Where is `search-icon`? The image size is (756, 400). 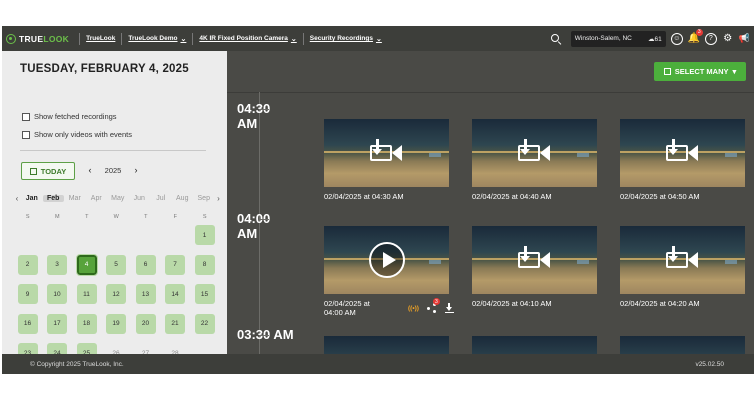
search-icon is located at coordinates (556, 39).